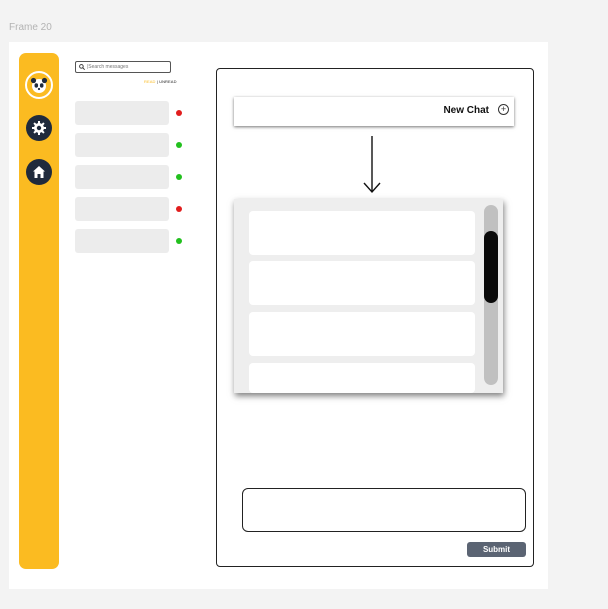 The width and height of the screenshot is (608, 609). What do you see at coordinates (372, 165) in the screenshot?
I see `arrow-down-icon` at bounding box center [372, 165].